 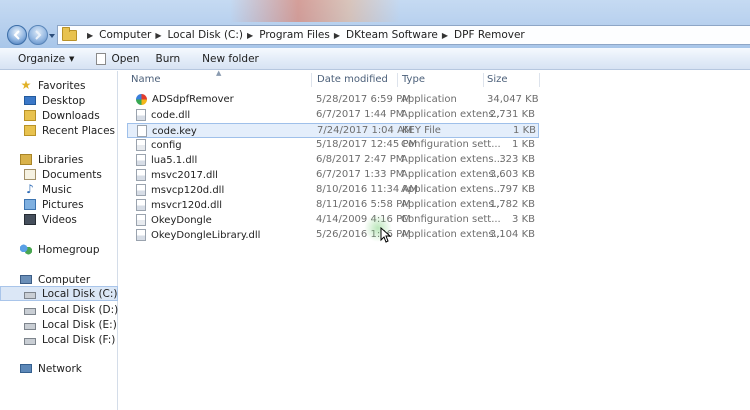 What do you see at coordinates (26, 159) in the screenshot?
I see `libraries-icon` at bounding box center [26, 159].